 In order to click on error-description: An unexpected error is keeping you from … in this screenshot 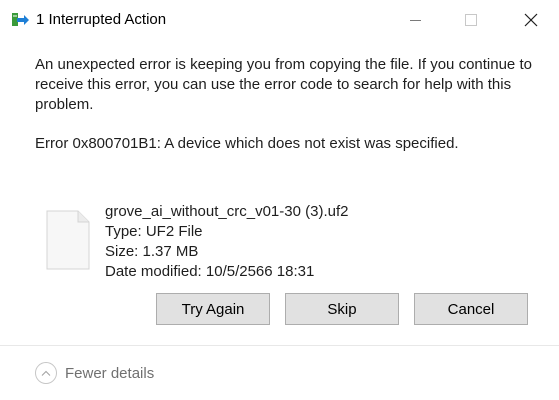, I will do `click(283, 84)`.